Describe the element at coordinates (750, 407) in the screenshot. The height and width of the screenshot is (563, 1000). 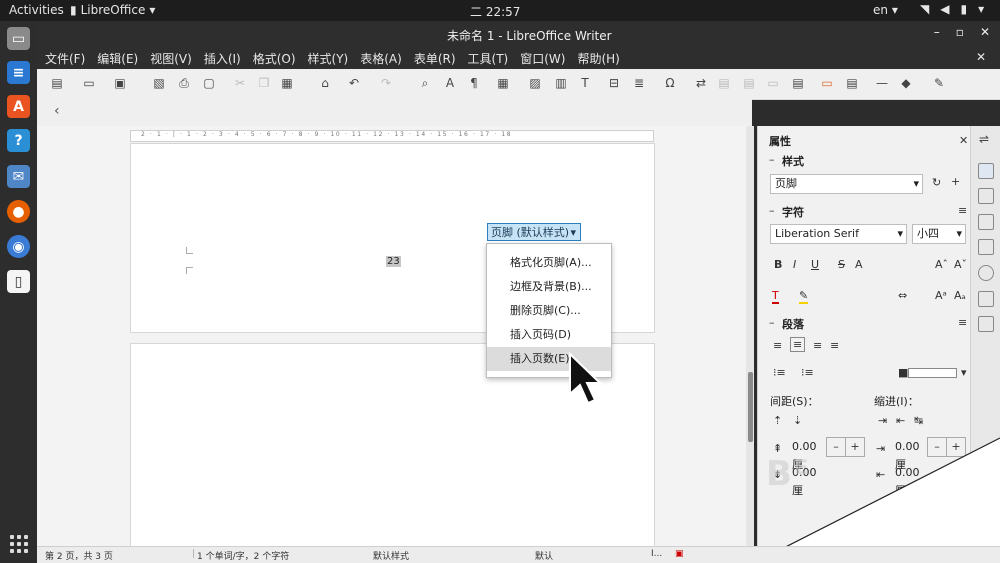
I see `scrollbar-thumb` at that location.